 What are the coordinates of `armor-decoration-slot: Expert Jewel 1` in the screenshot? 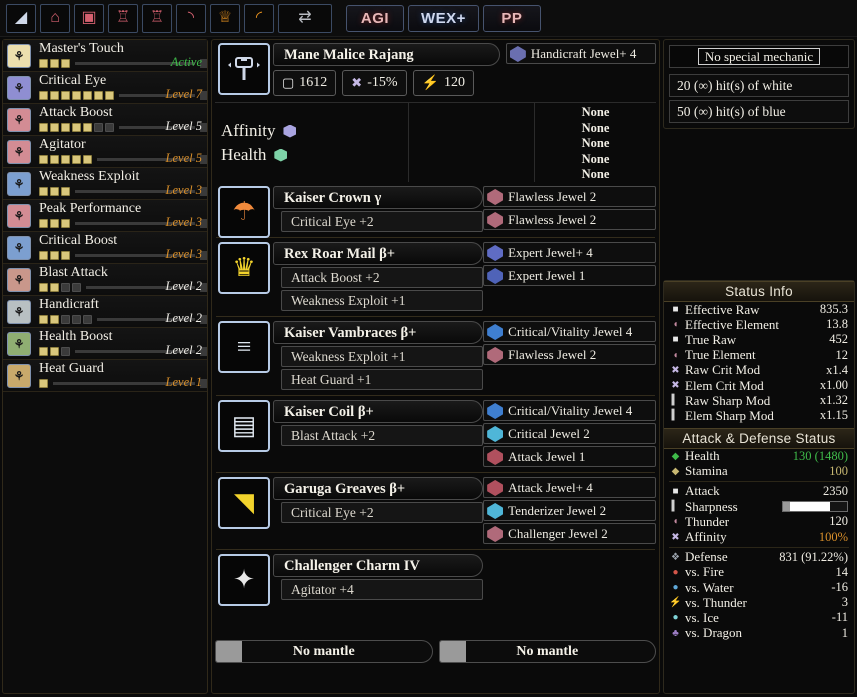 It's located at (569, 275).